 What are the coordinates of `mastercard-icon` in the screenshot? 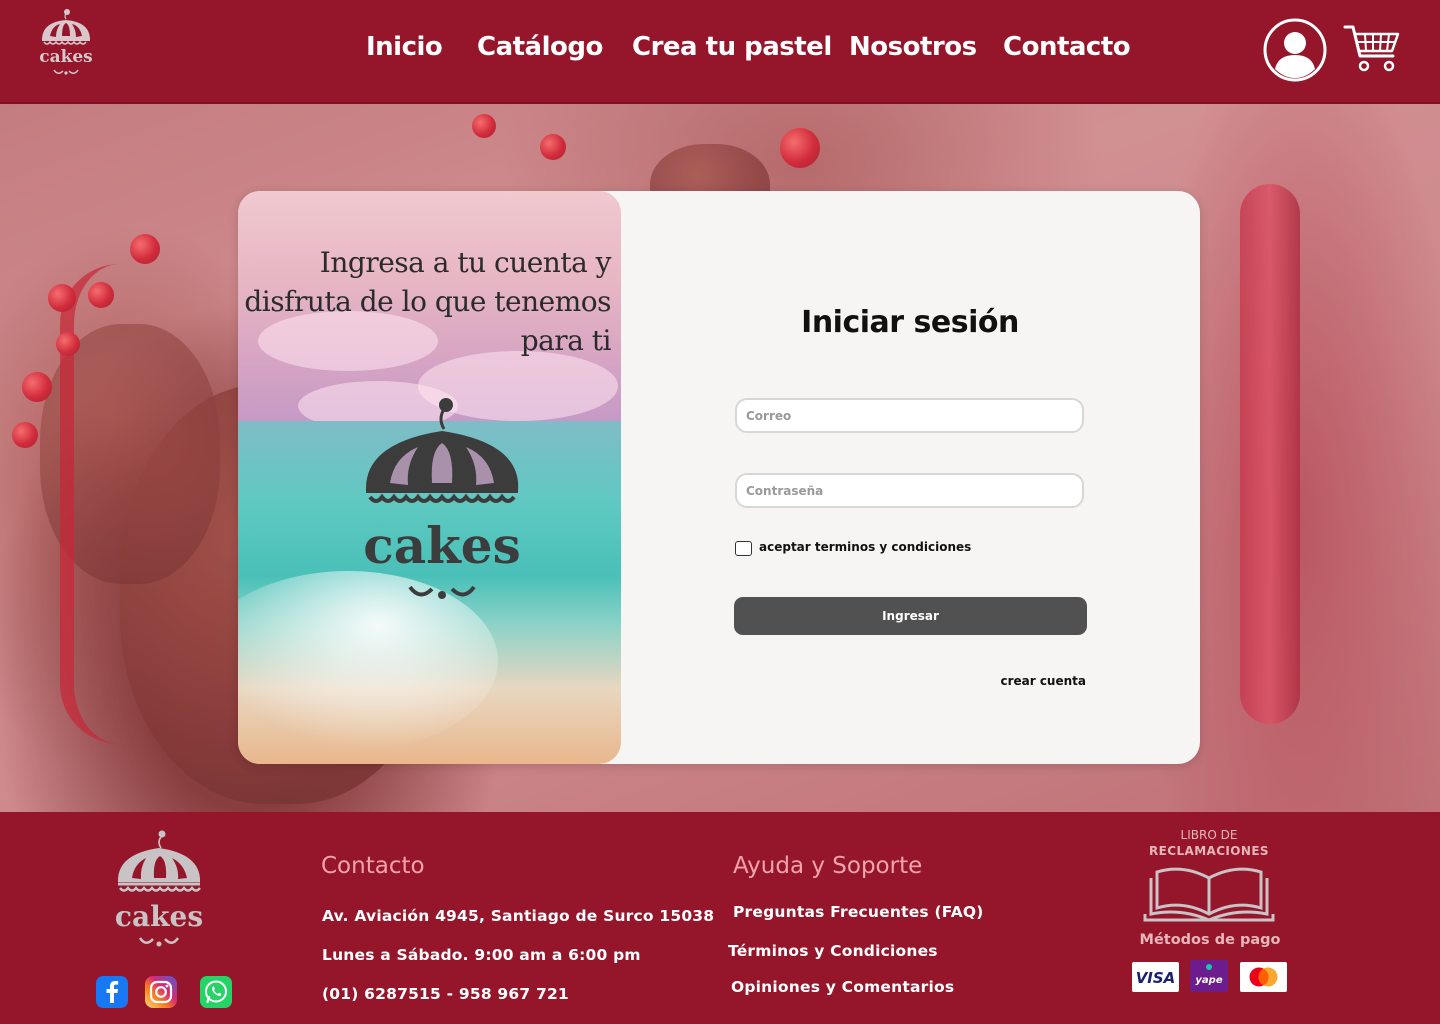 It's located at (1263, 977).